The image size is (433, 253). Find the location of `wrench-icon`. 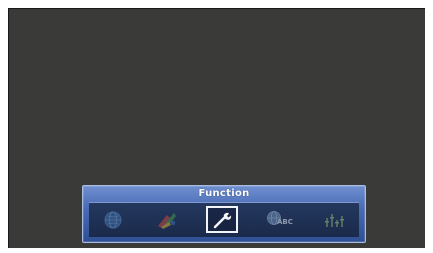

wrench-icon is located at coordinates (222, 220).